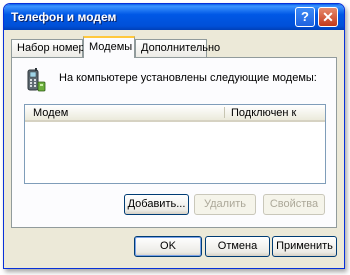  I want to click on help-icon: ?, so click(305, 16).